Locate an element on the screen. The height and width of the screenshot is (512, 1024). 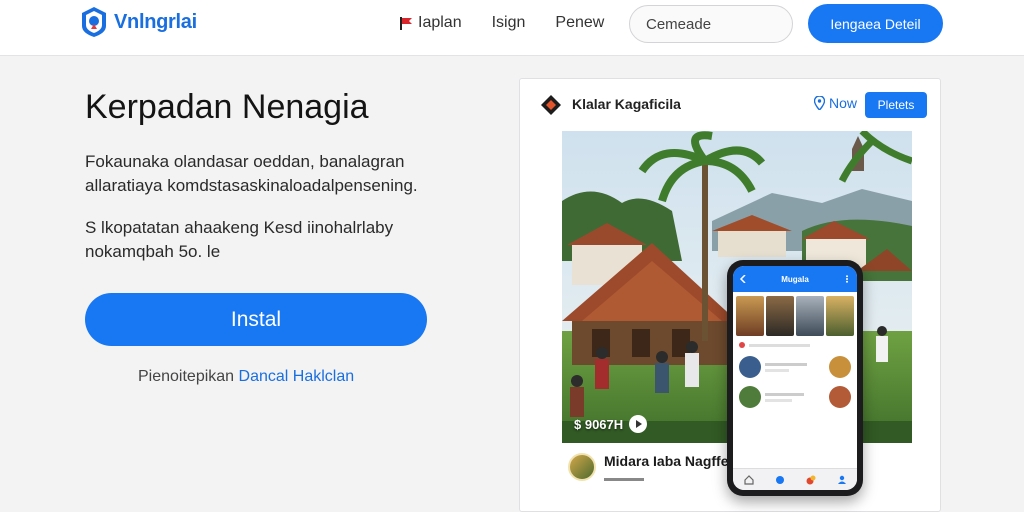
shapes-icon is located at coordinates (810, 479).